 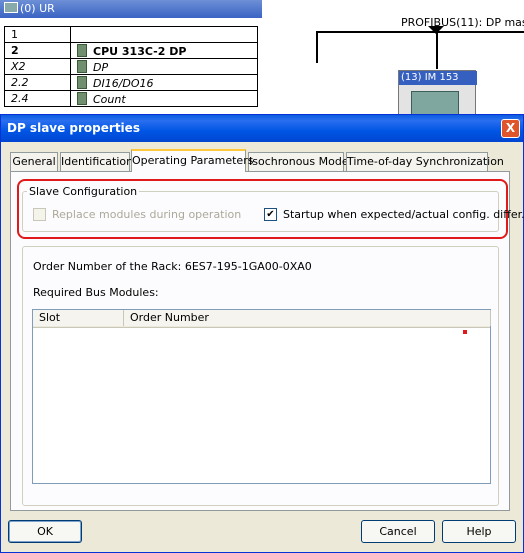 What do you see at coordinates (435, 103) in the screenshot?
I see `station-slots-icon` at bounding box center [435, 103].